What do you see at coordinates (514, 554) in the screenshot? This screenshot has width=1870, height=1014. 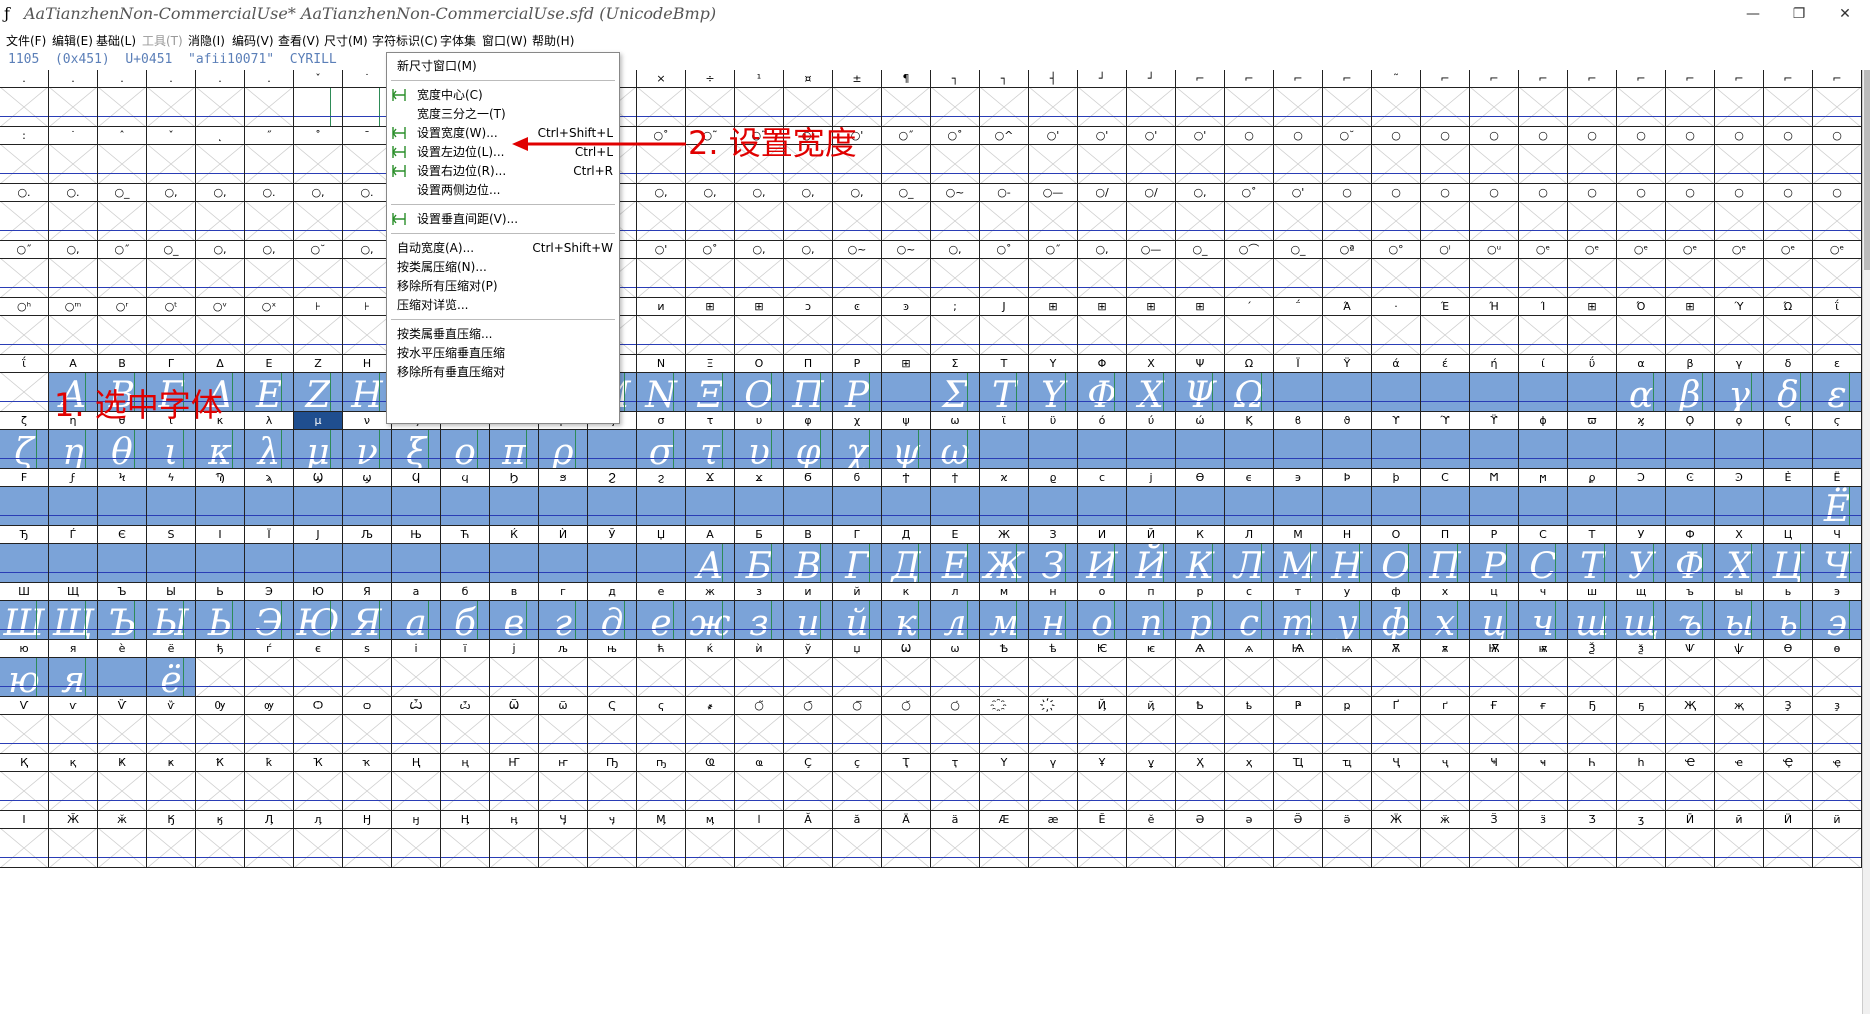 I see `glyph-cell: Ќ` at bounding box center [514, 554].